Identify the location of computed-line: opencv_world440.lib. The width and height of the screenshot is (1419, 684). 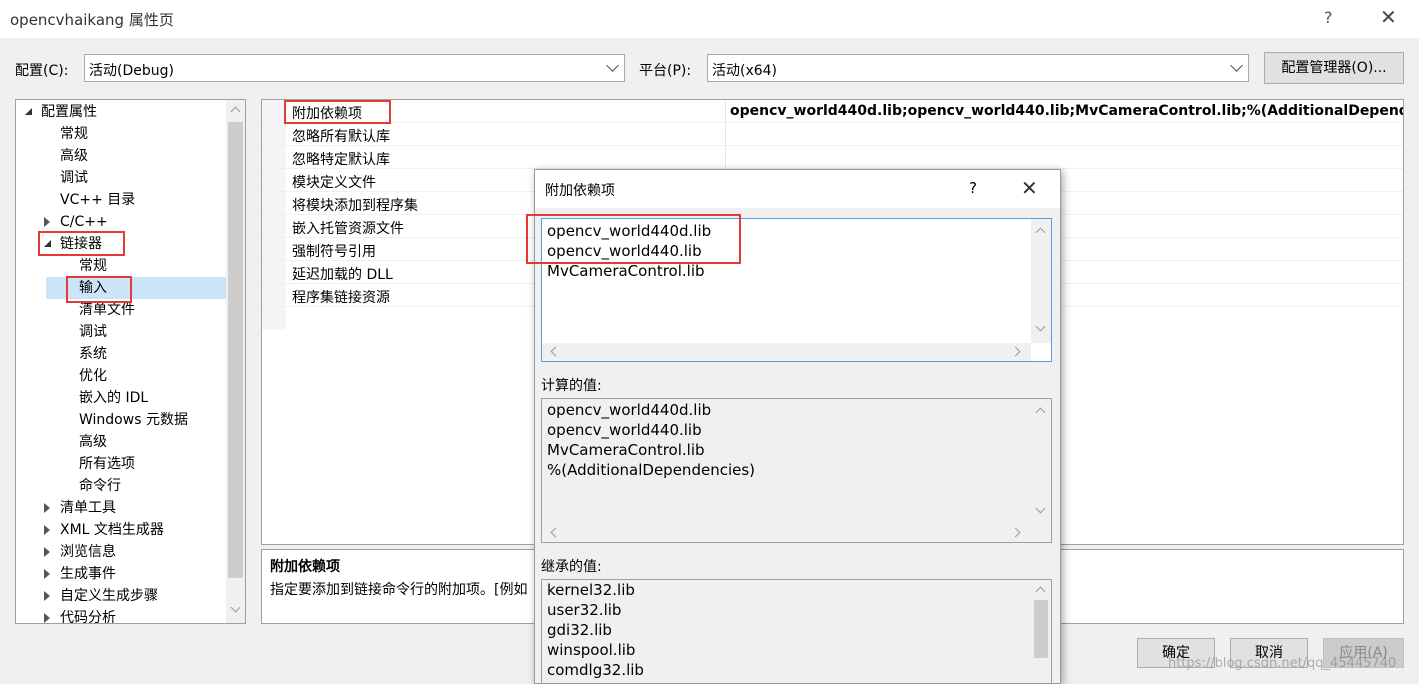
(624, 430).